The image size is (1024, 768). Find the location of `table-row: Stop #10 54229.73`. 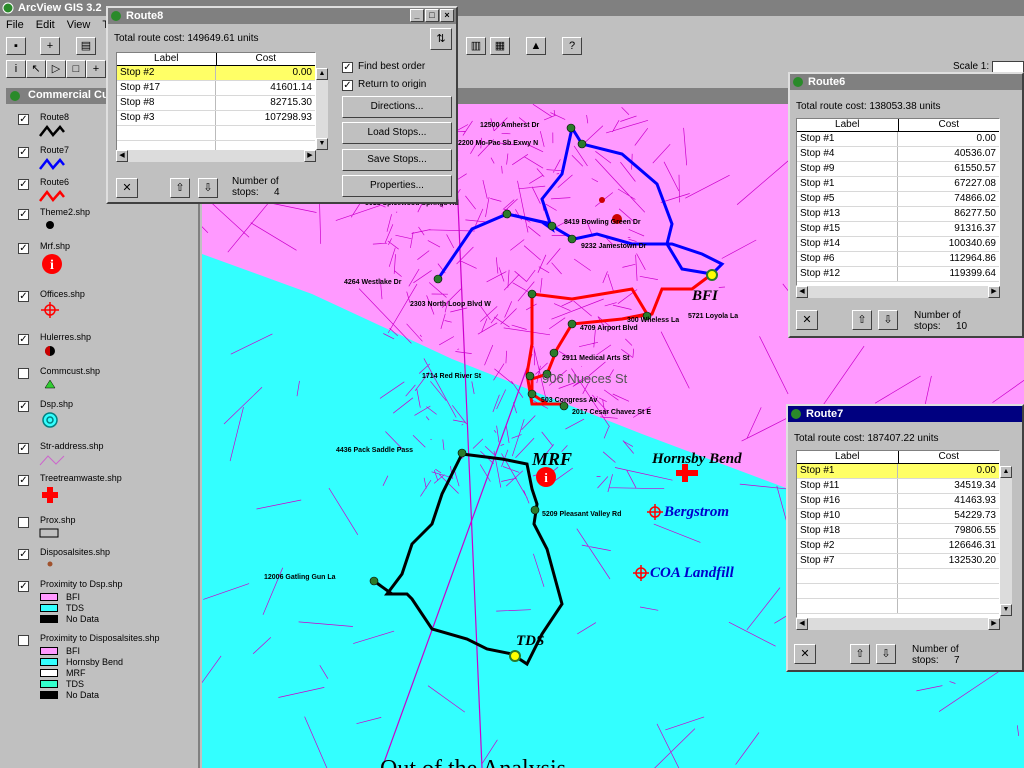

table-row: Stop #10 54229.73 is located at coordinates (898, 516).